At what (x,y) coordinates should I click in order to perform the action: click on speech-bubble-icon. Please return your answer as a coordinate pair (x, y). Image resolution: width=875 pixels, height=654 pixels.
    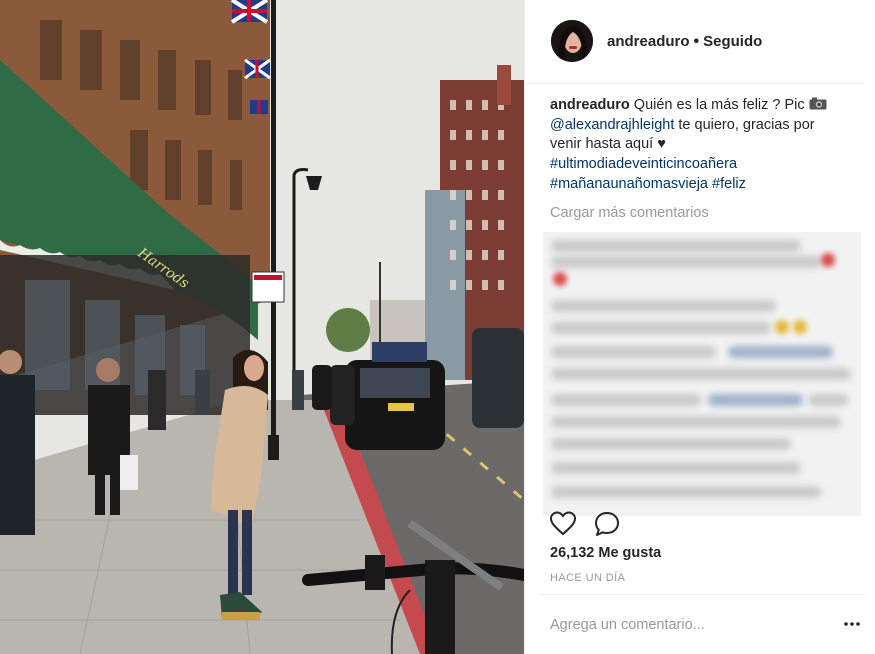
    Looking at the image, I should click on (607, 524).